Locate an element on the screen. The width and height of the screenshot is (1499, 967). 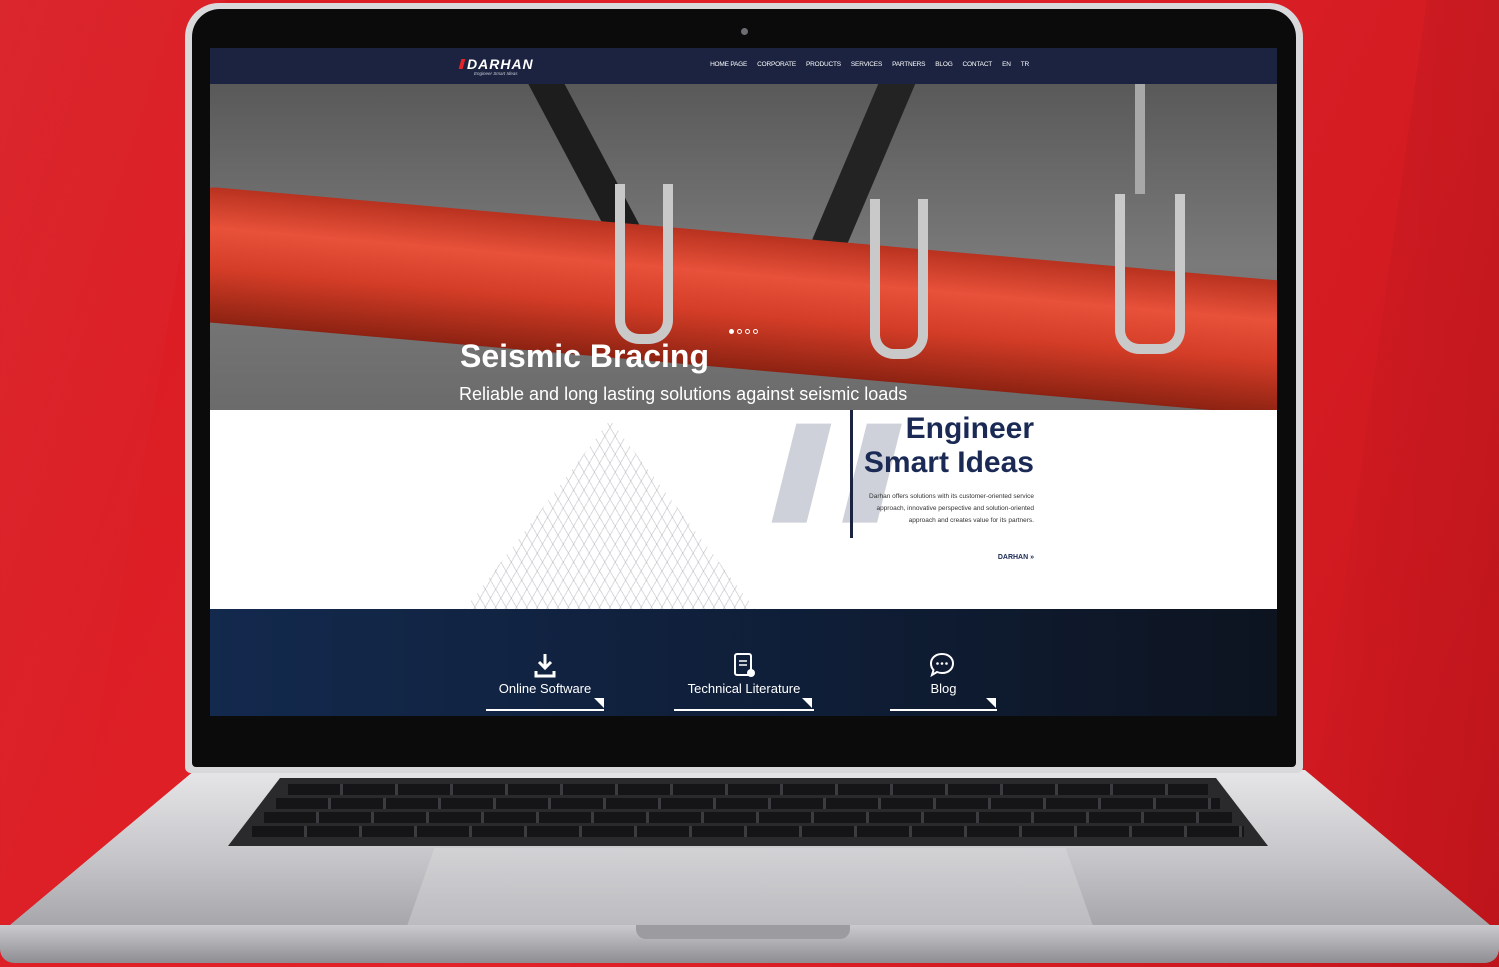
about-title-line1: Engineer is located at coordinates (969, 428).